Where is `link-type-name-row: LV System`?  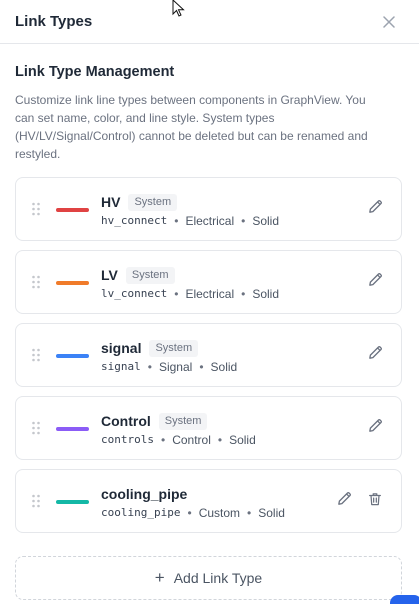
link-type-name-row: LV System is located at coordinates (138, 275).